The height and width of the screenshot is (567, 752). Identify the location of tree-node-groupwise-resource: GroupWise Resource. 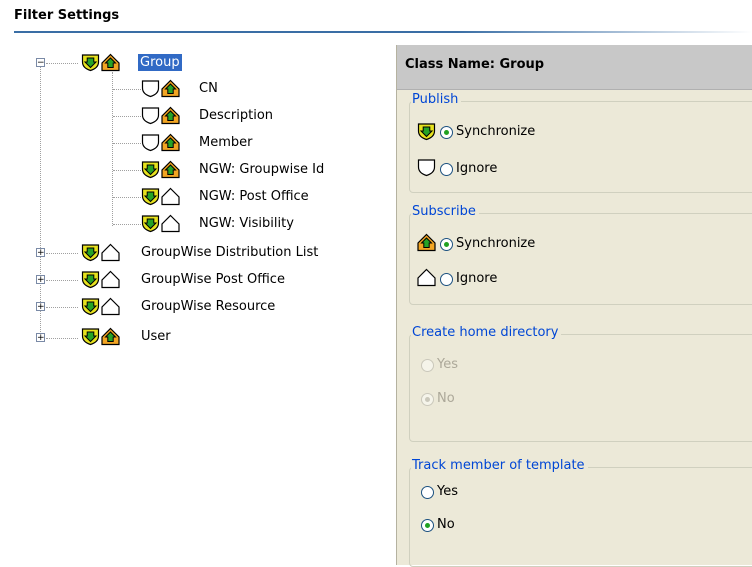
(208, 306).